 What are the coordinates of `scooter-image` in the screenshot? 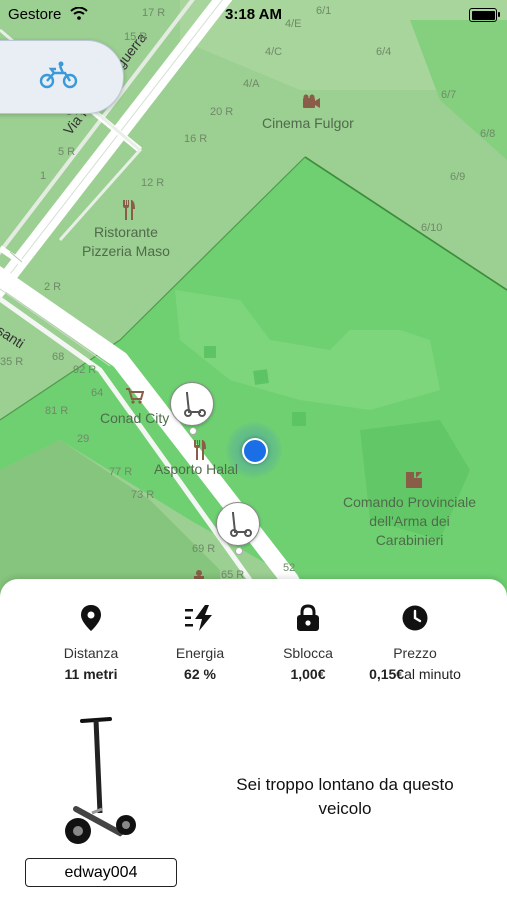 It's located at (100, 780).